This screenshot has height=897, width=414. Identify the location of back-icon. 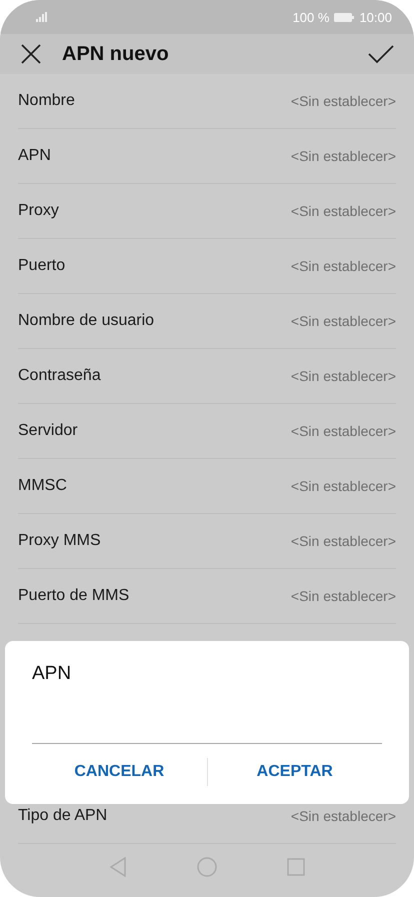
(118, 866).